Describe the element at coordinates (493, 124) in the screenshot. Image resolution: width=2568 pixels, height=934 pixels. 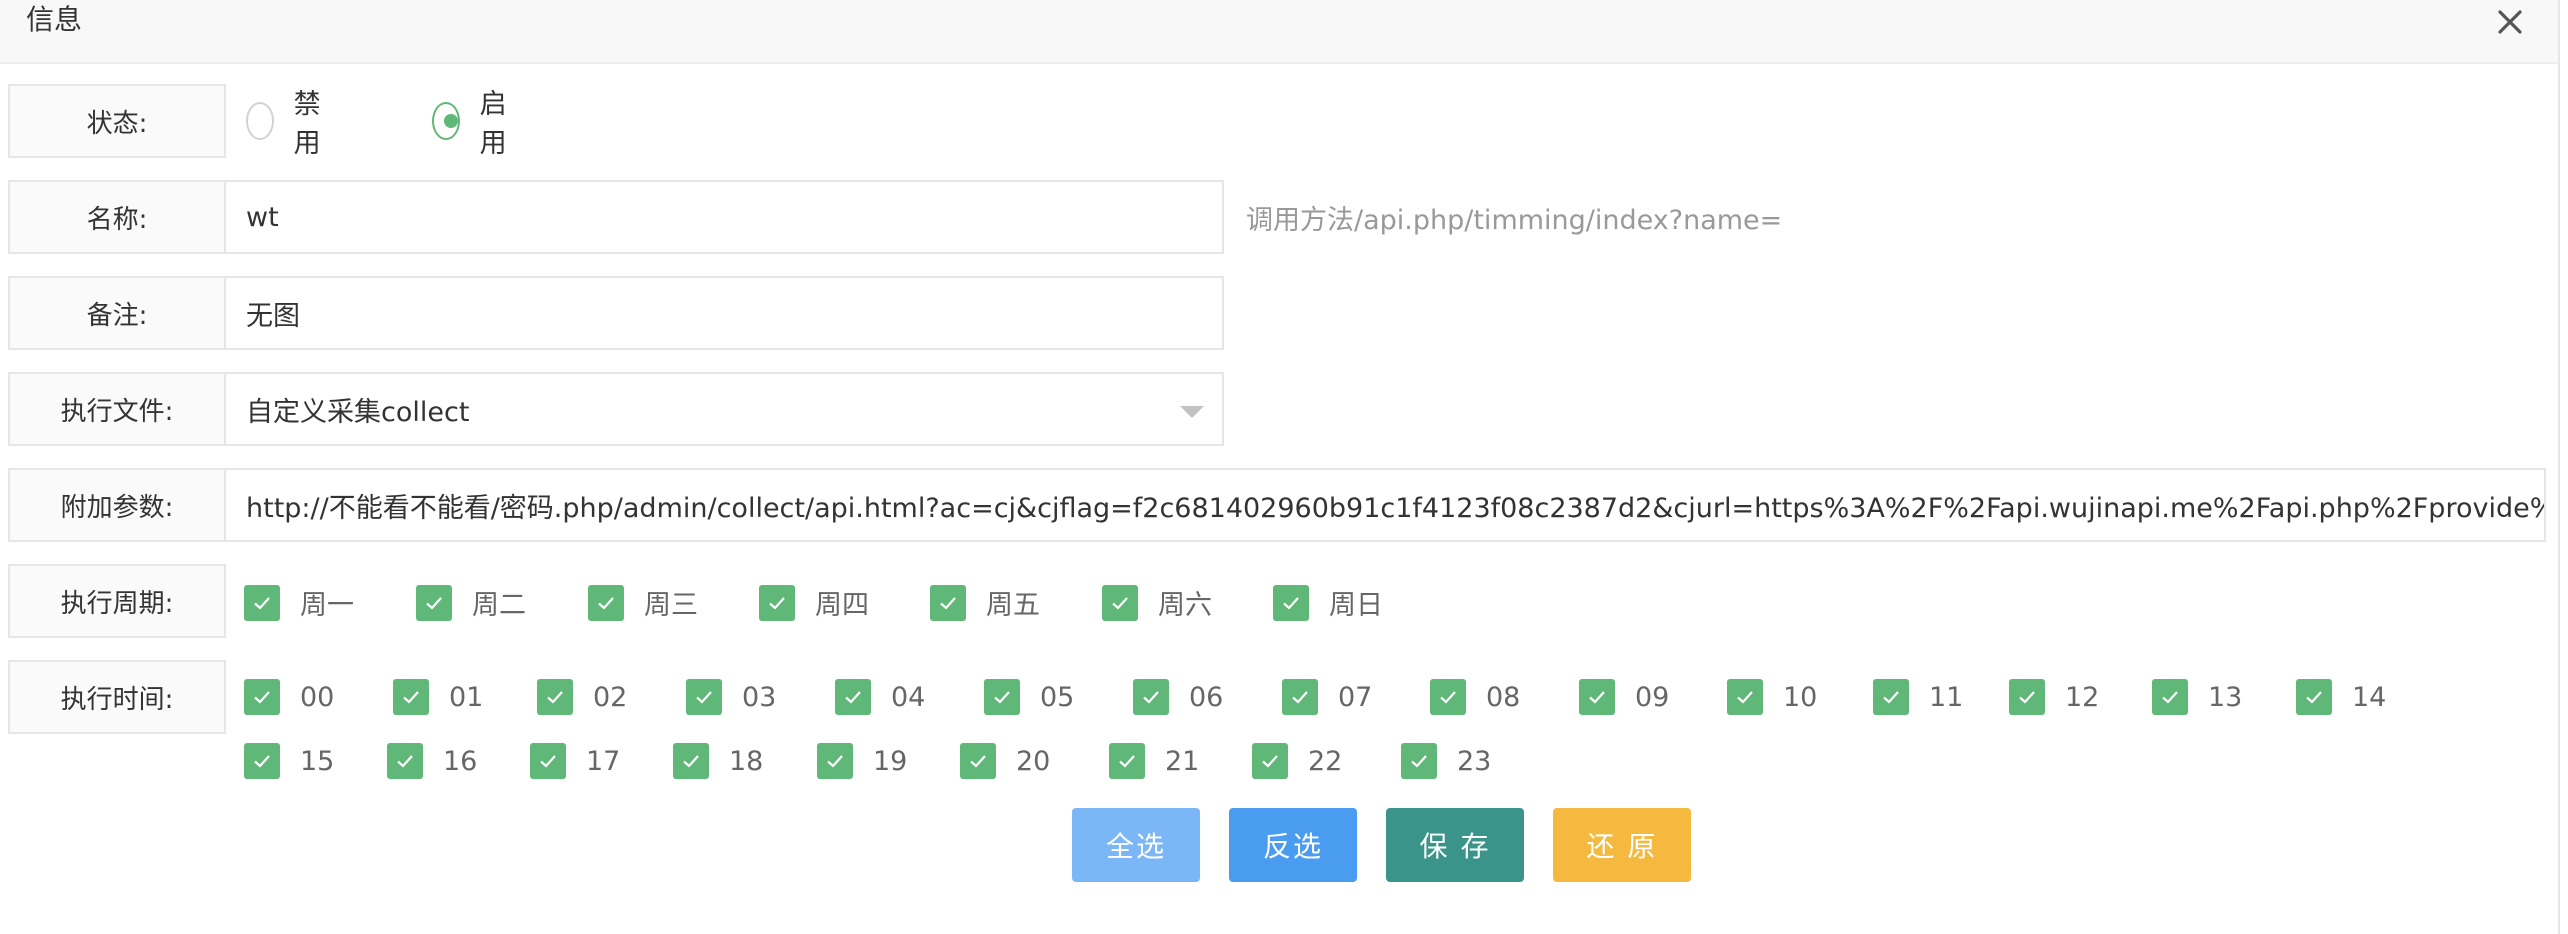
I see `status-option-label: 启用` at that location.